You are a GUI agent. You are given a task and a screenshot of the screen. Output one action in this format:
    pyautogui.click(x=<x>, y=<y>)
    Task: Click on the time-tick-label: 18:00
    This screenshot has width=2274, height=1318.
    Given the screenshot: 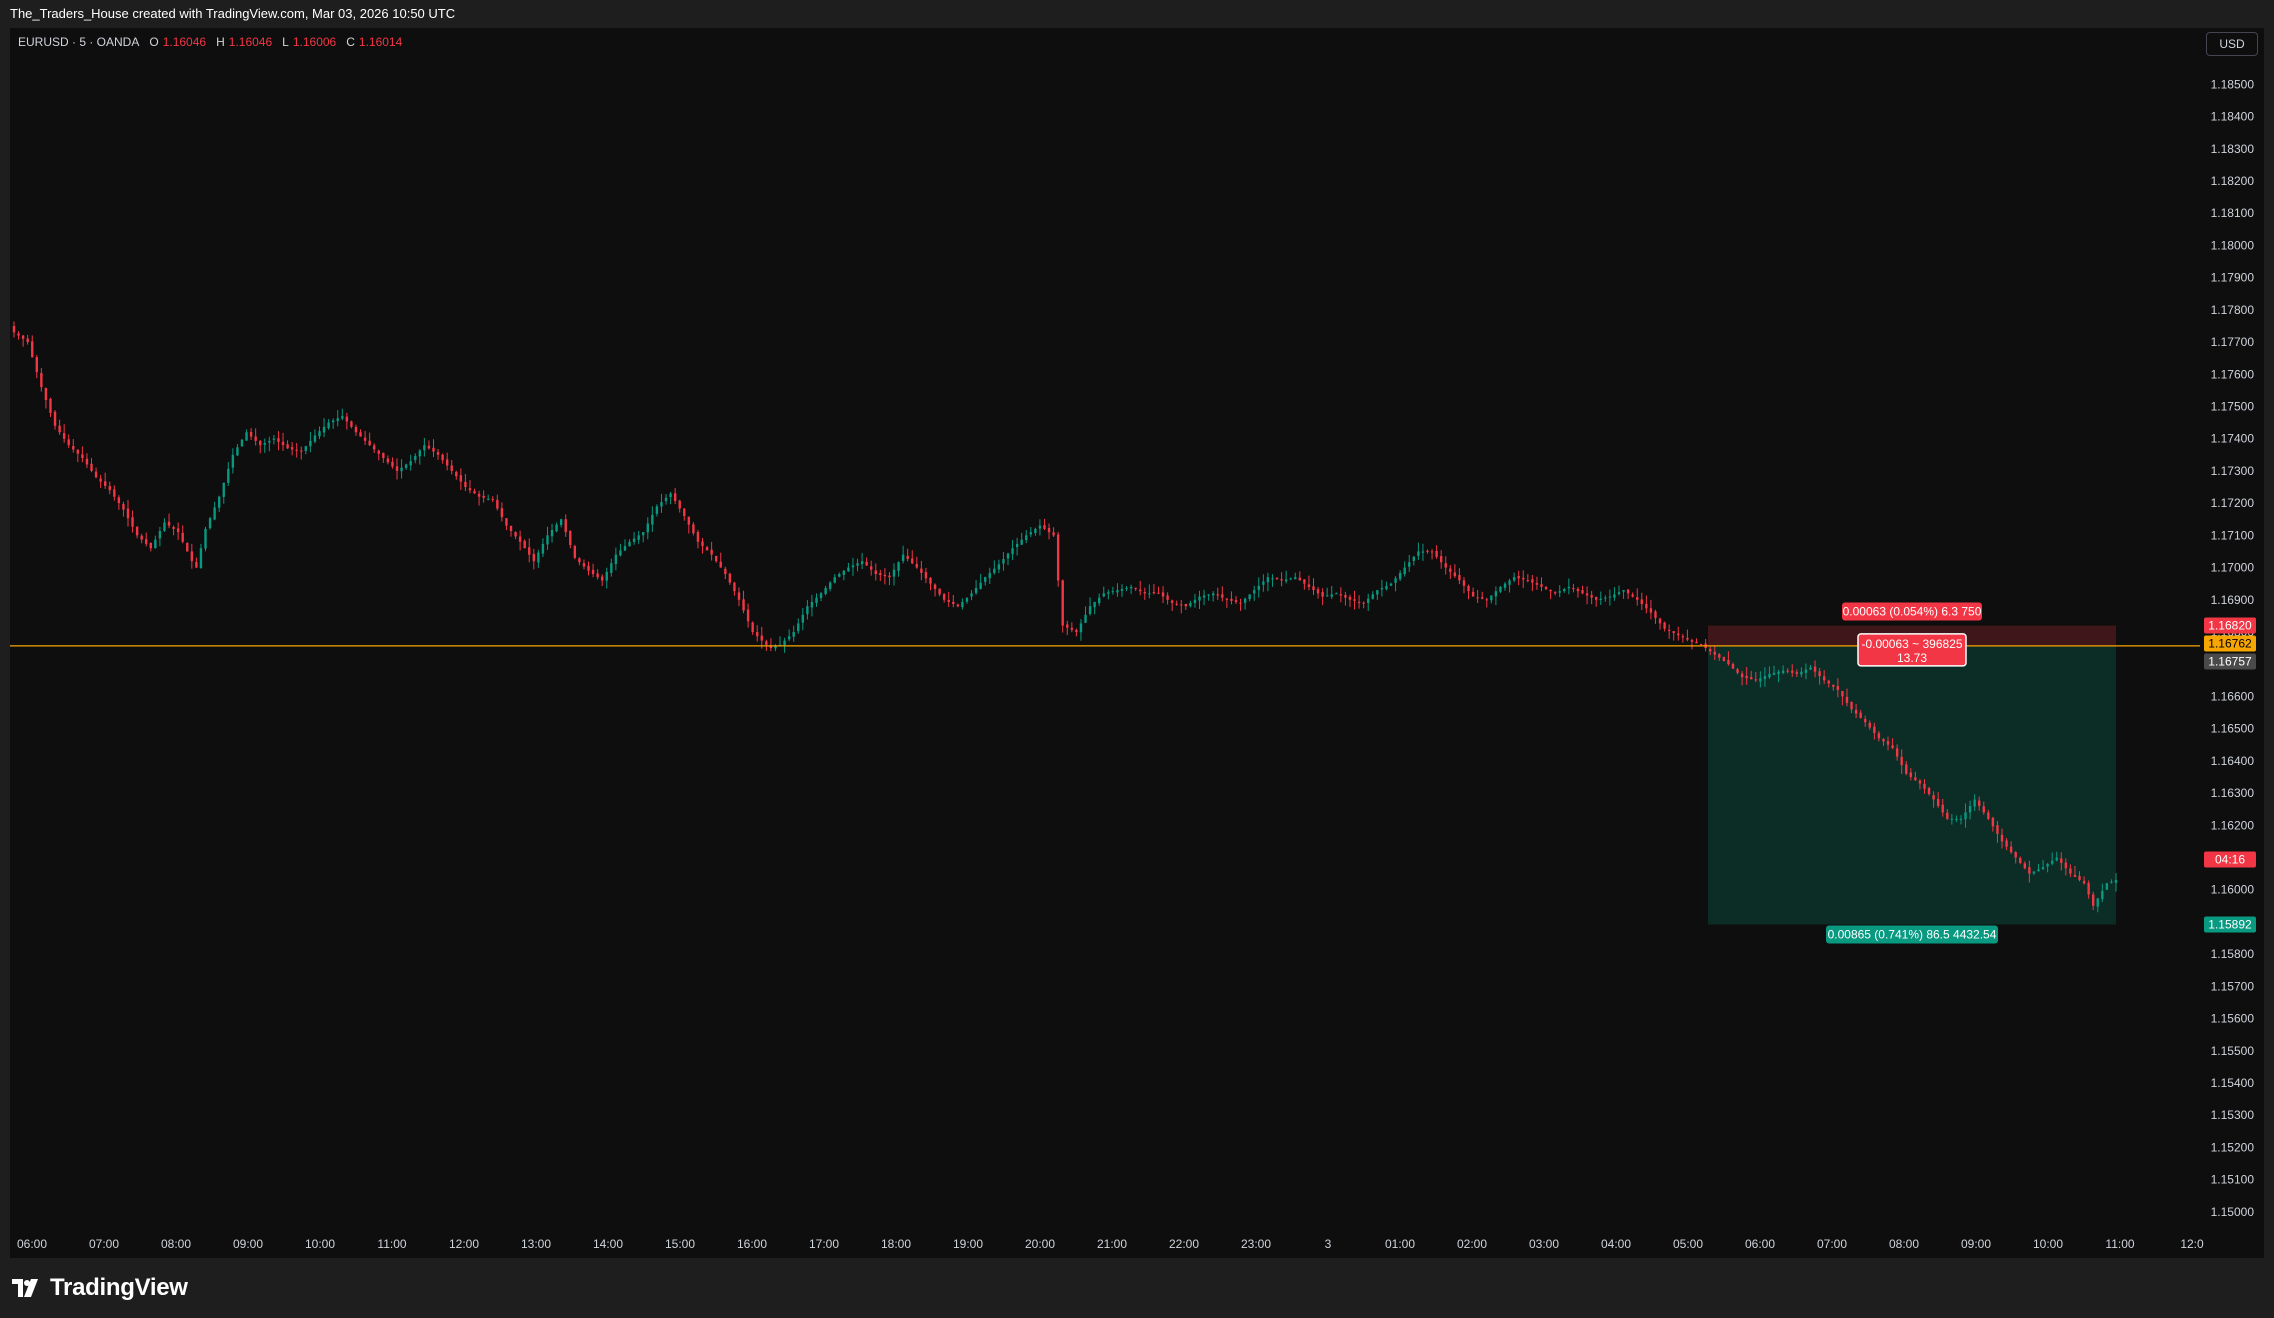 What is the action you would take?
    pyautogui.click(x=896, y=1244)
    